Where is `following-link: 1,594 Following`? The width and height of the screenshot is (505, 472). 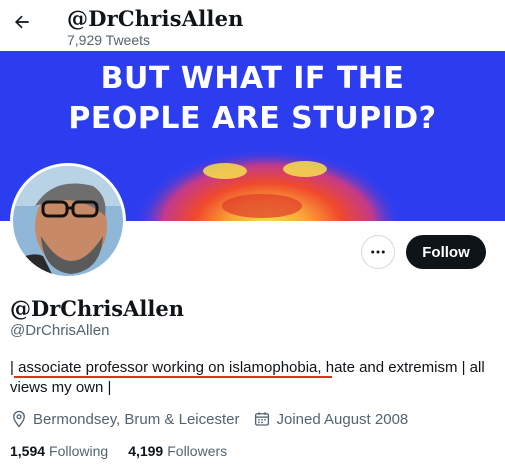 following-link: 1,594 Following is located at coordinates (59, 451).